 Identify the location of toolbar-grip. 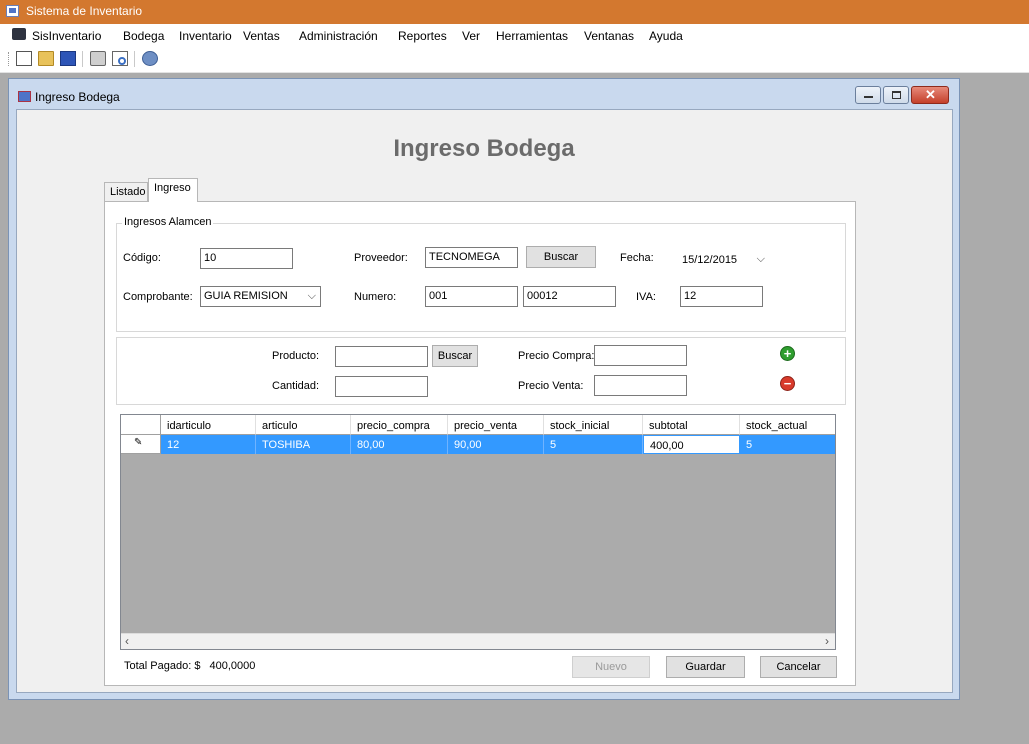
(9, 59).